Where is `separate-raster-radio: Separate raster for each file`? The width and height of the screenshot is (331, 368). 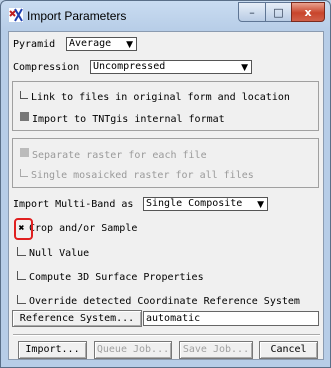
separate-raster-radio: Separate raster for each file is located at coordinates (113, 154).